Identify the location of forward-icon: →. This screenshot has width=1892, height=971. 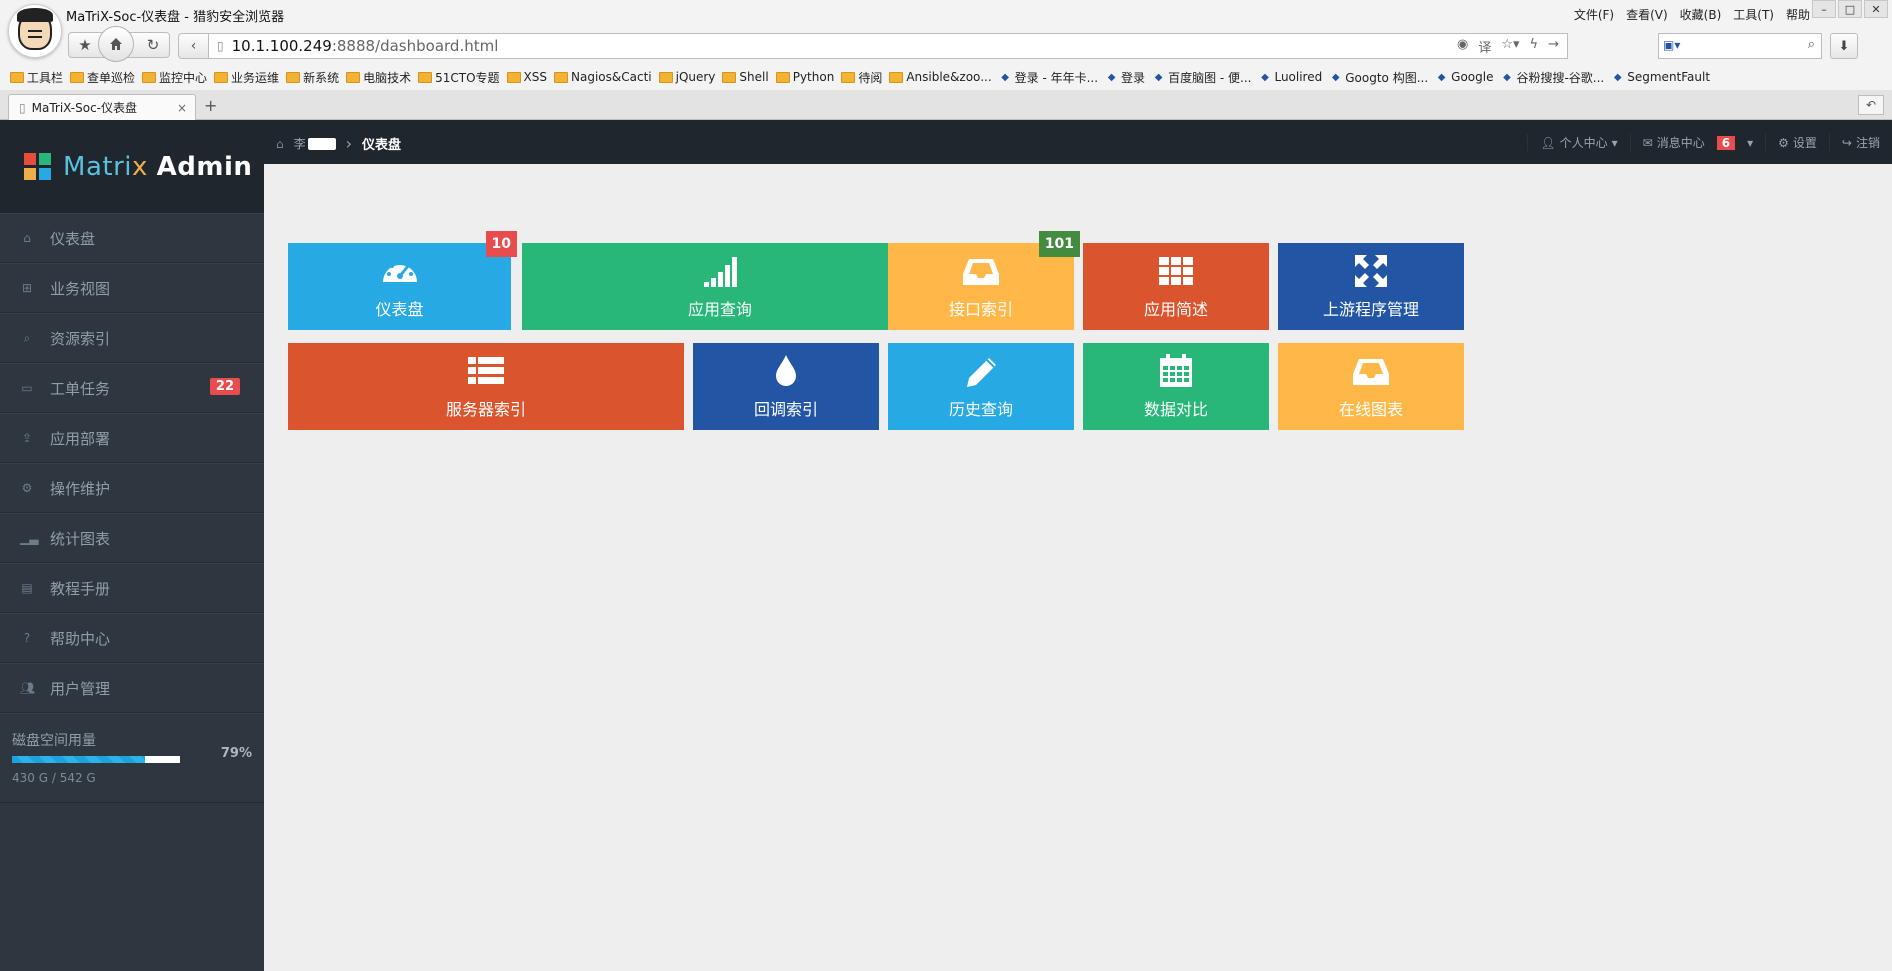
(1553, 46).